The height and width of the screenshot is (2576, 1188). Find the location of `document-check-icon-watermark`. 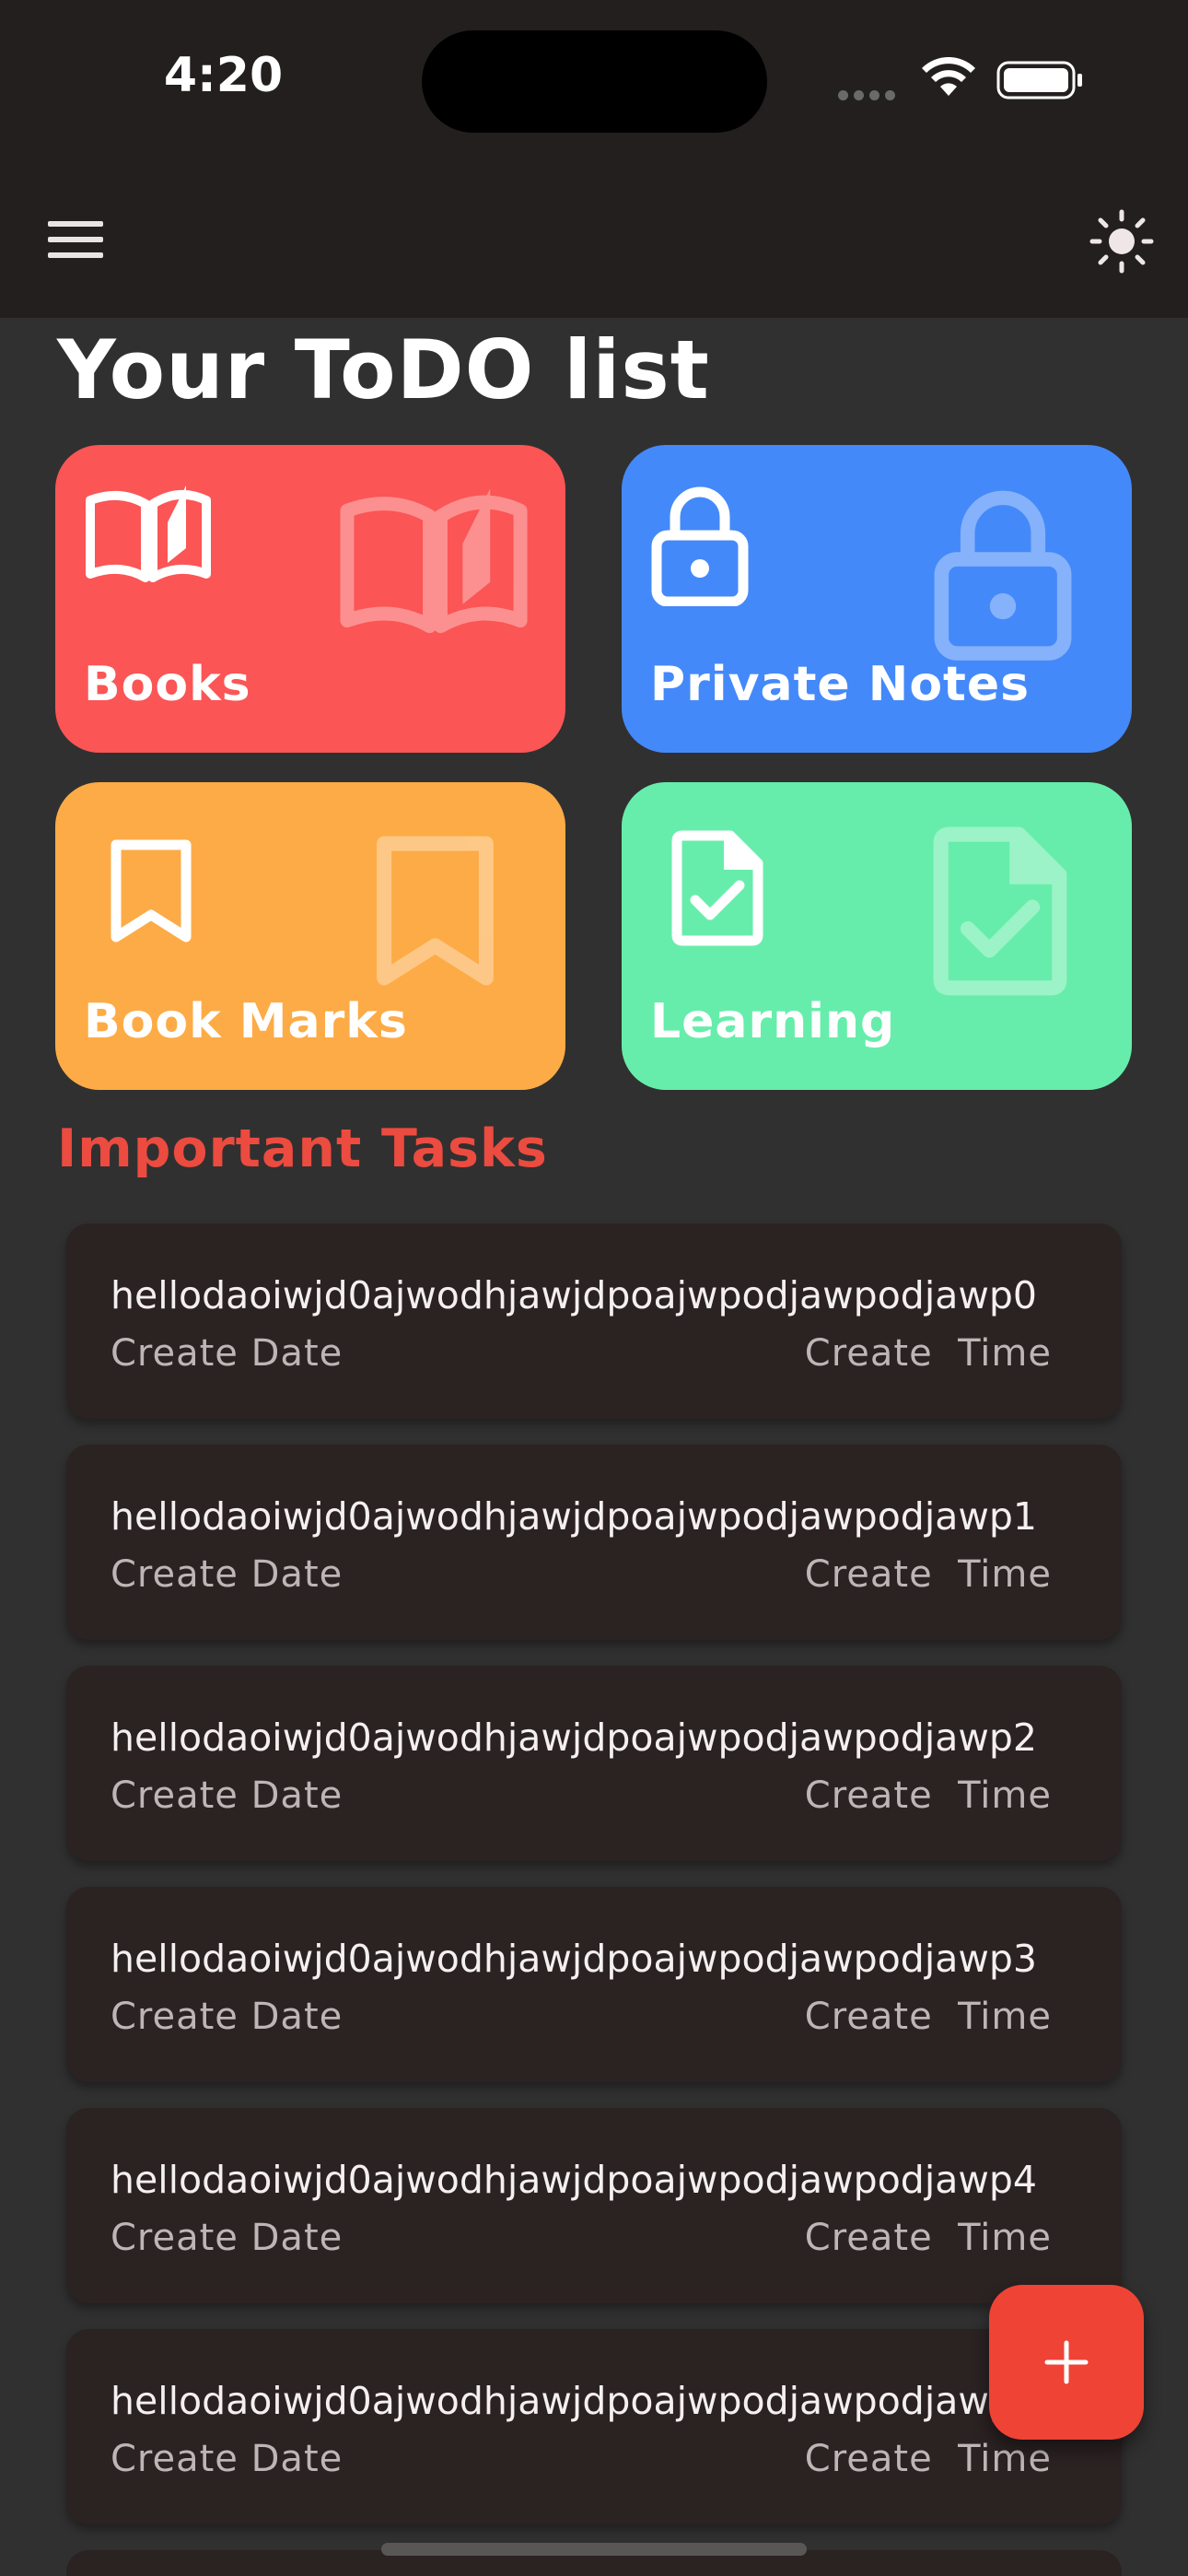

document-check-icon-watermark is located at coordinates (1000, 911).